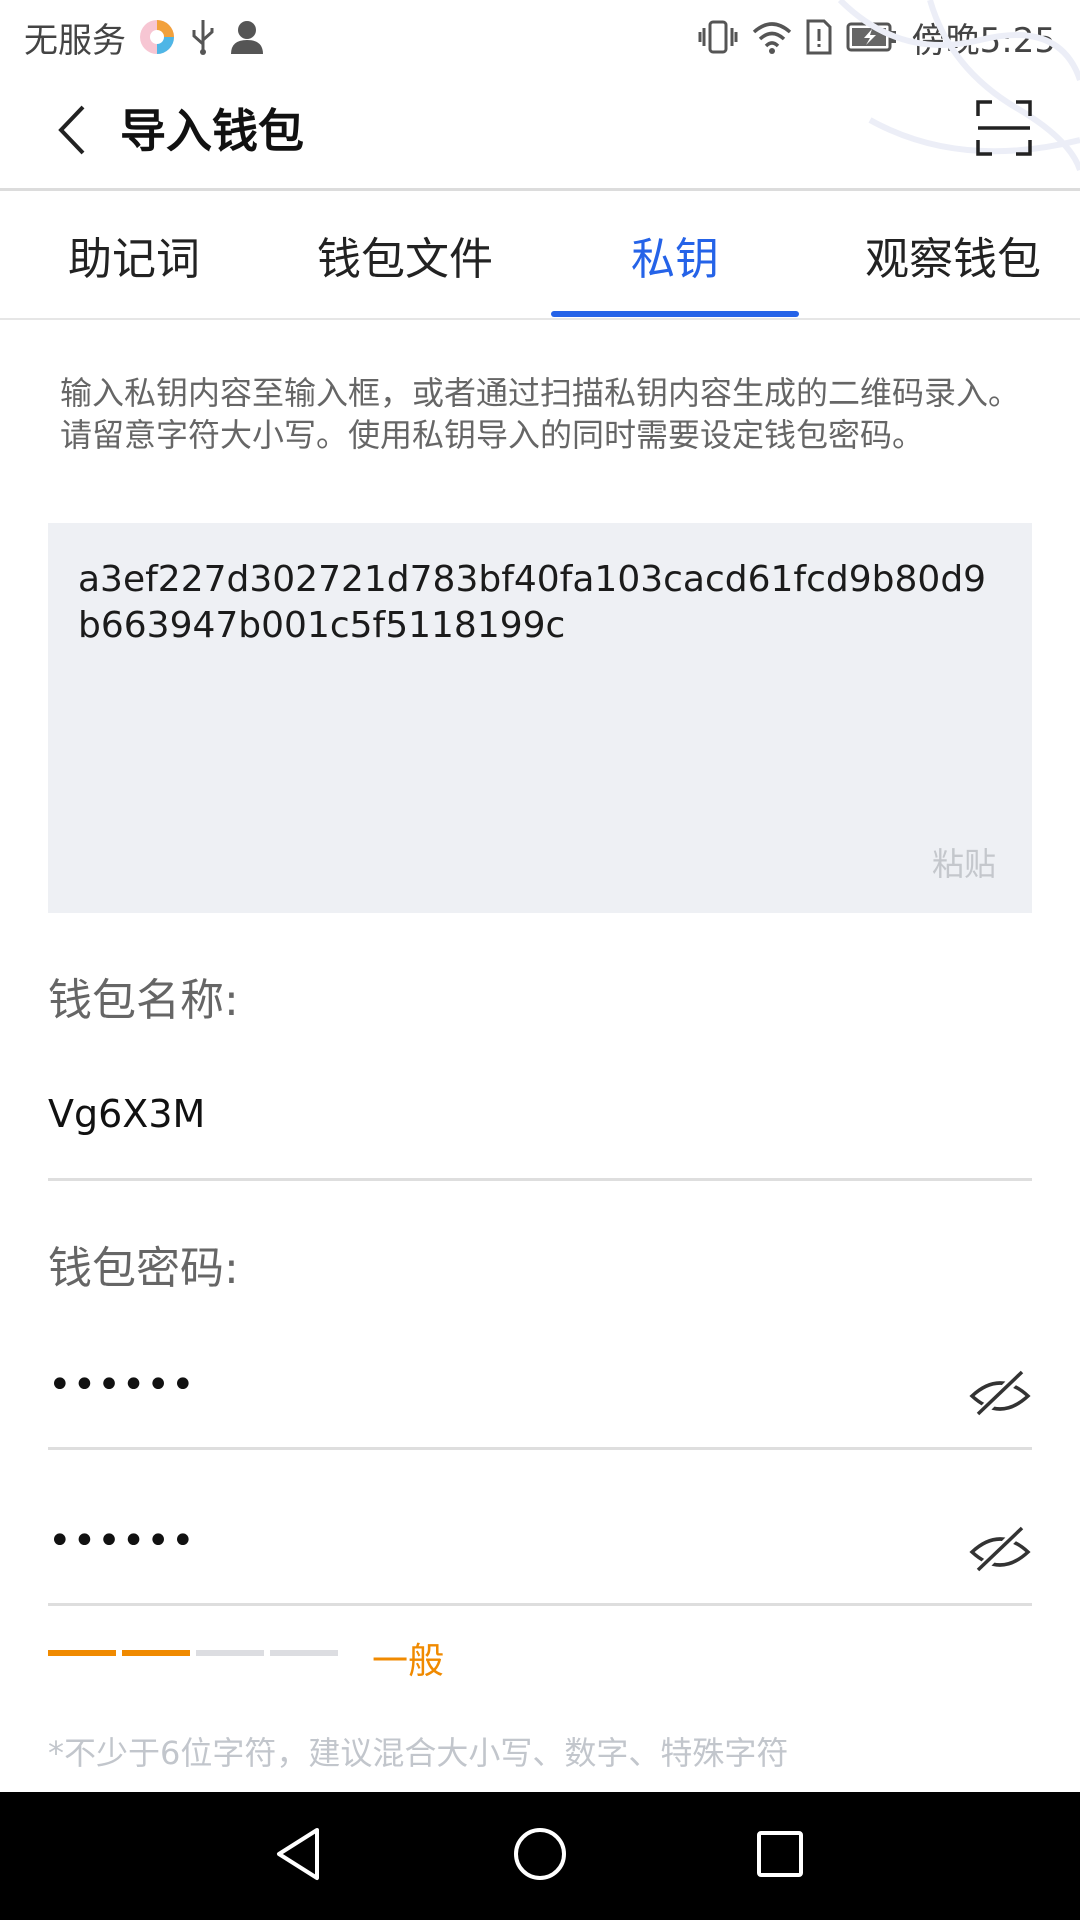 This screenshot has height=1920, width=1080. What do you see at coordinates (540, 1179) in the screenshot?
I see `wallet-name-underline` at bounding box center [540, 1179].